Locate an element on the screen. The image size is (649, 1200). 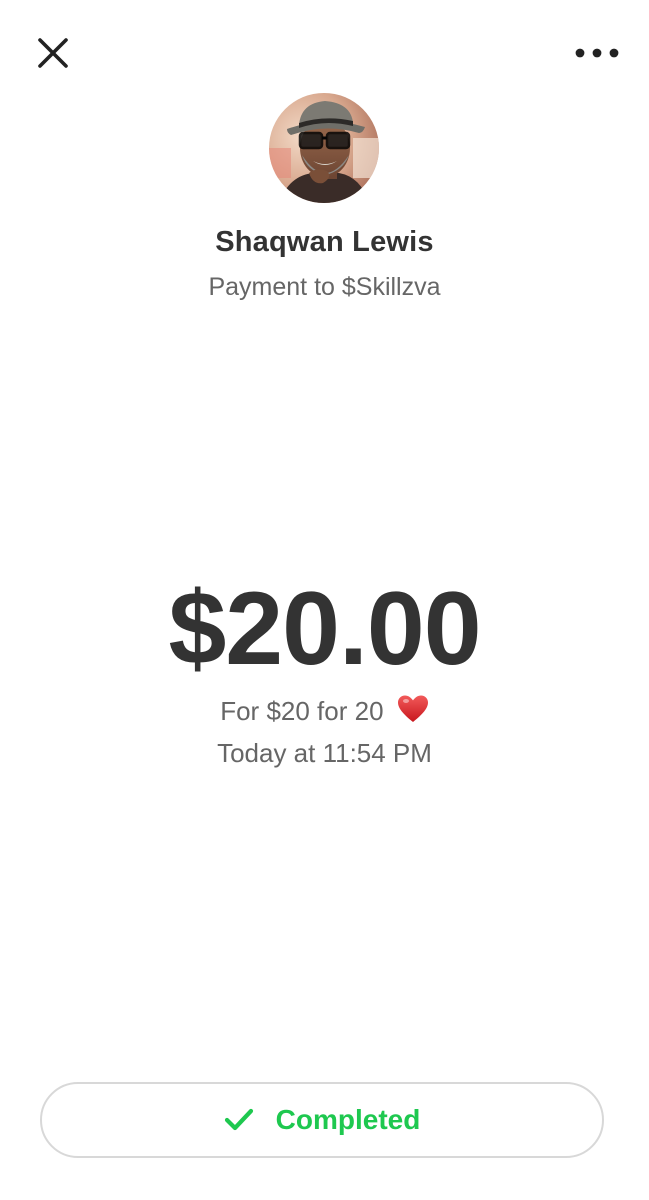
status-label: Completed is located at coordinates (348, 1119).